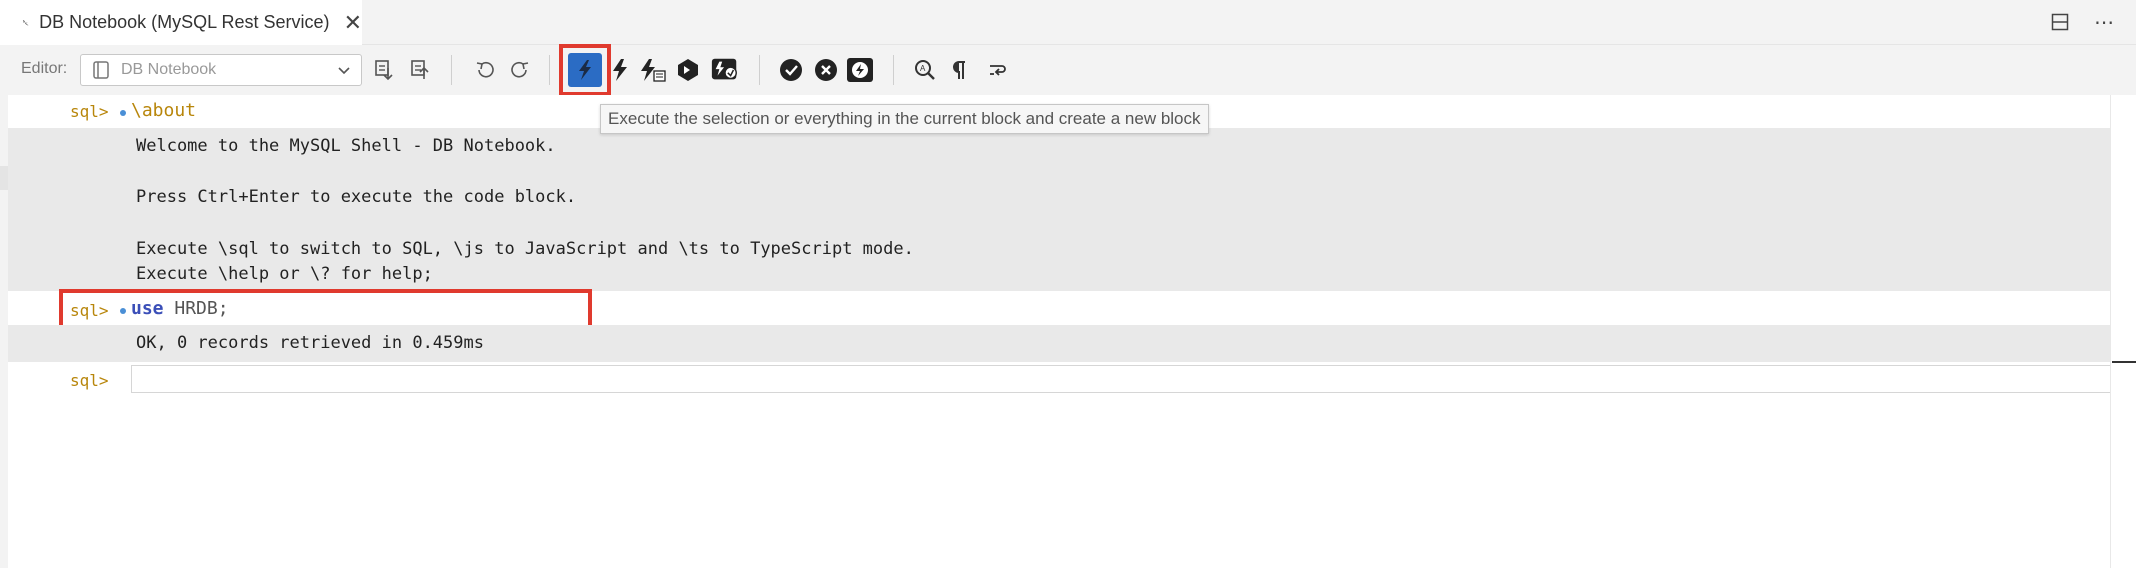  Describe the element at coordinates (123, 113) in the screenshot. I see `cell-indicator` at that location.